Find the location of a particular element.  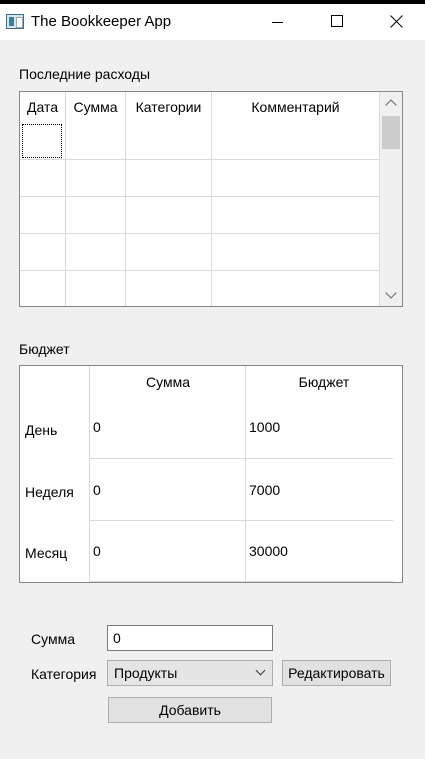

table-cell: 7000 is located at coordinates (264, 490).